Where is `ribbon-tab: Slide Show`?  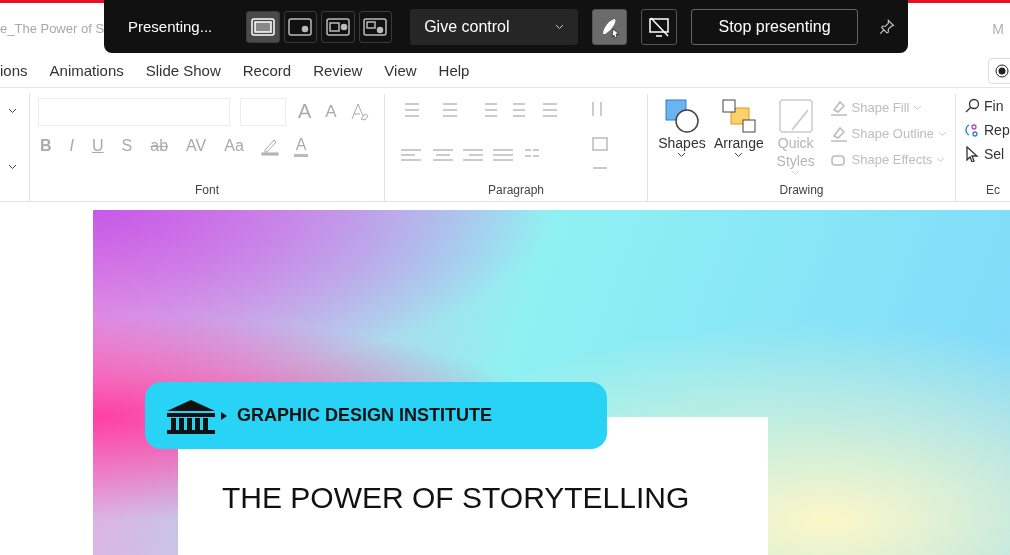
ribbon-tab: Slide Show is located at coordinates (183, 70).